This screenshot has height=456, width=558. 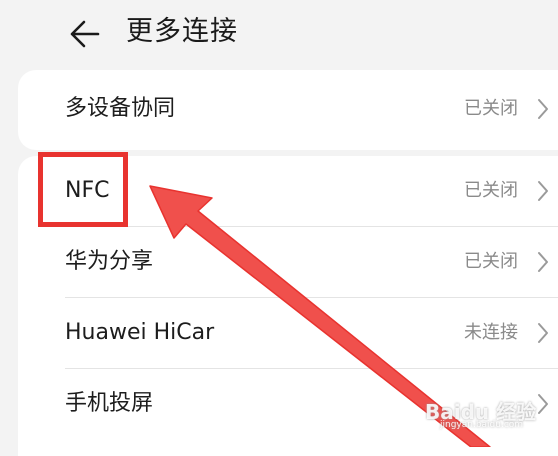 What do you see at coordinates (288, 333) in the screenshot?
I see `settings-row-hicar: Huawei HiCar 未连接` at bounding box center [288, 333].